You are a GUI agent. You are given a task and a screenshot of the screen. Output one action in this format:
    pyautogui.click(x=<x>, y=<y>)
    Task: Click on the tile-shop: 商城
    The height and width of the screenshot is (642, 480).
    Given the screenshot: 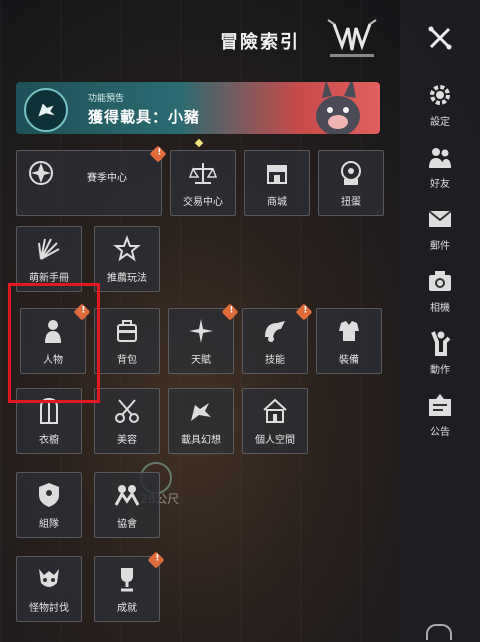 What is the action you would take?
    pyautogui.click(x=277, y=183)
    